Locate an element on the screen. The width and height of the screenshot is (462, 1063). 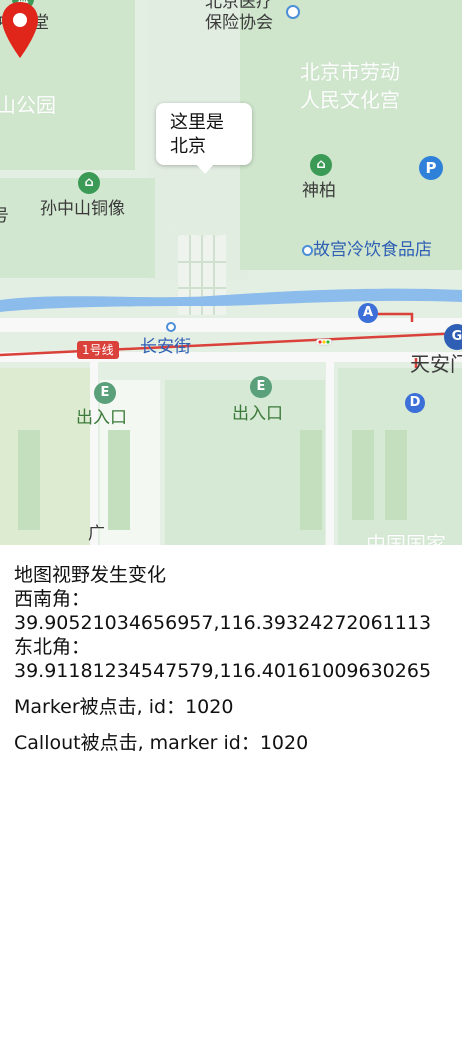
label-changan-street: 长安街 is located at coordinates (165, 347).